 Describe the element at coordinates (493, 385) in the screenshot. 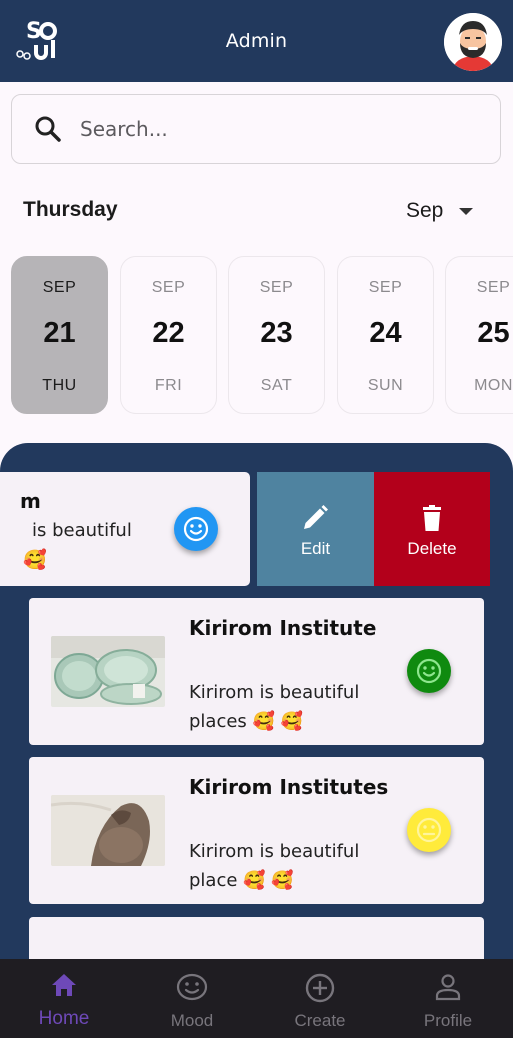

I see `date-weekday: MON` at that location.